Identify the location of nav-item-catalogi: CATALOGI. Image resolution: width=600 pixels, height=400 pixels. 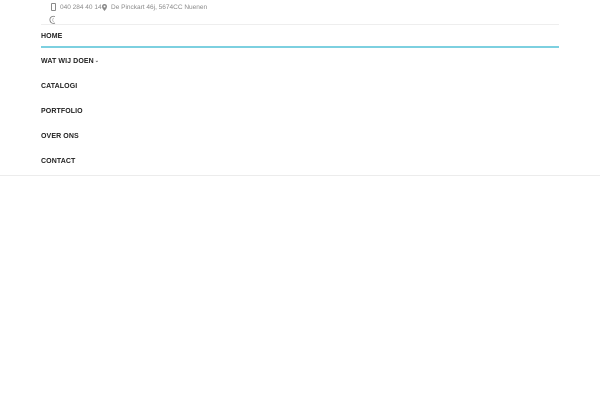
(59, 86).